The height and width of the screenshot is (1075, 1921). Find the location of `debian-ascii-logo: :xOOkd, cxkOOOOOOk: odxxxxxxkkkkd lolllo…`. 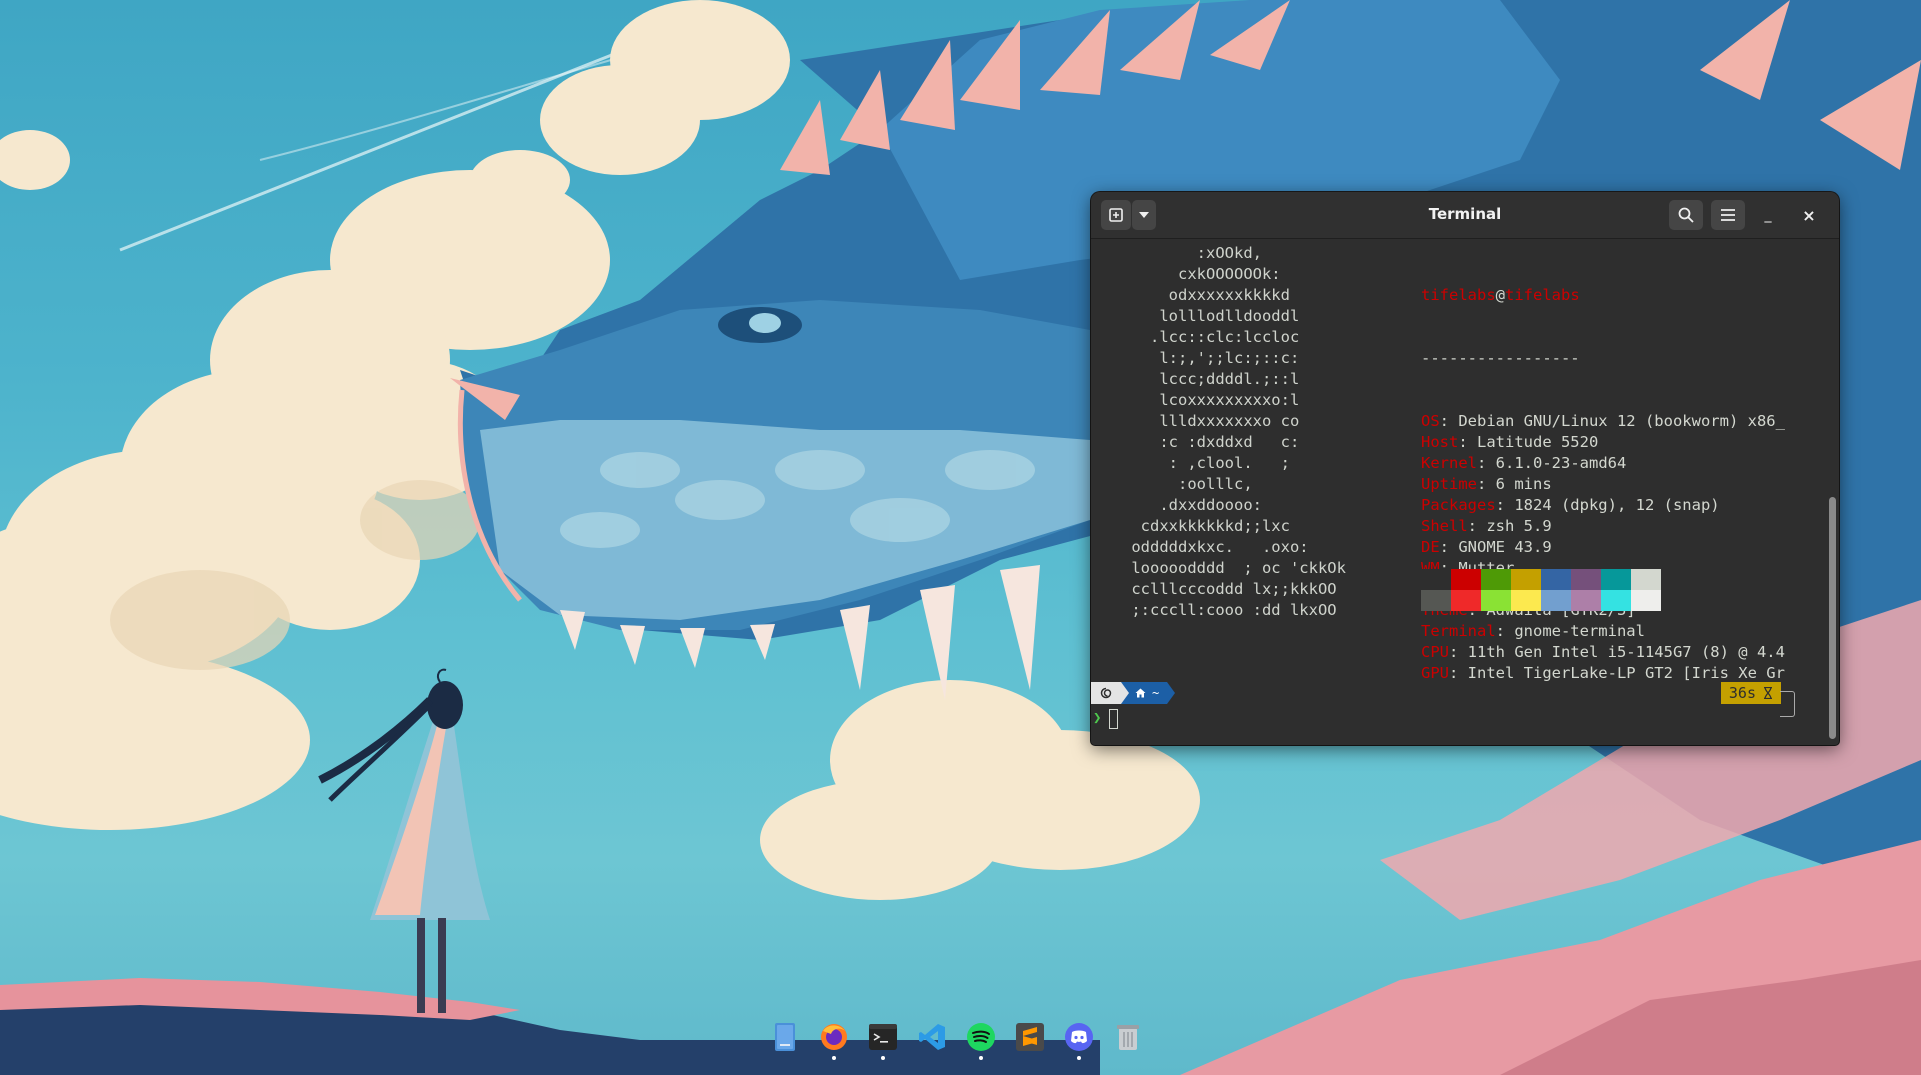

debian-ascii-logo: :xOOkd, cxkOOOOOOk: odxxxxxxkkkkd lolllo… is located at coordinates (1234, 432).